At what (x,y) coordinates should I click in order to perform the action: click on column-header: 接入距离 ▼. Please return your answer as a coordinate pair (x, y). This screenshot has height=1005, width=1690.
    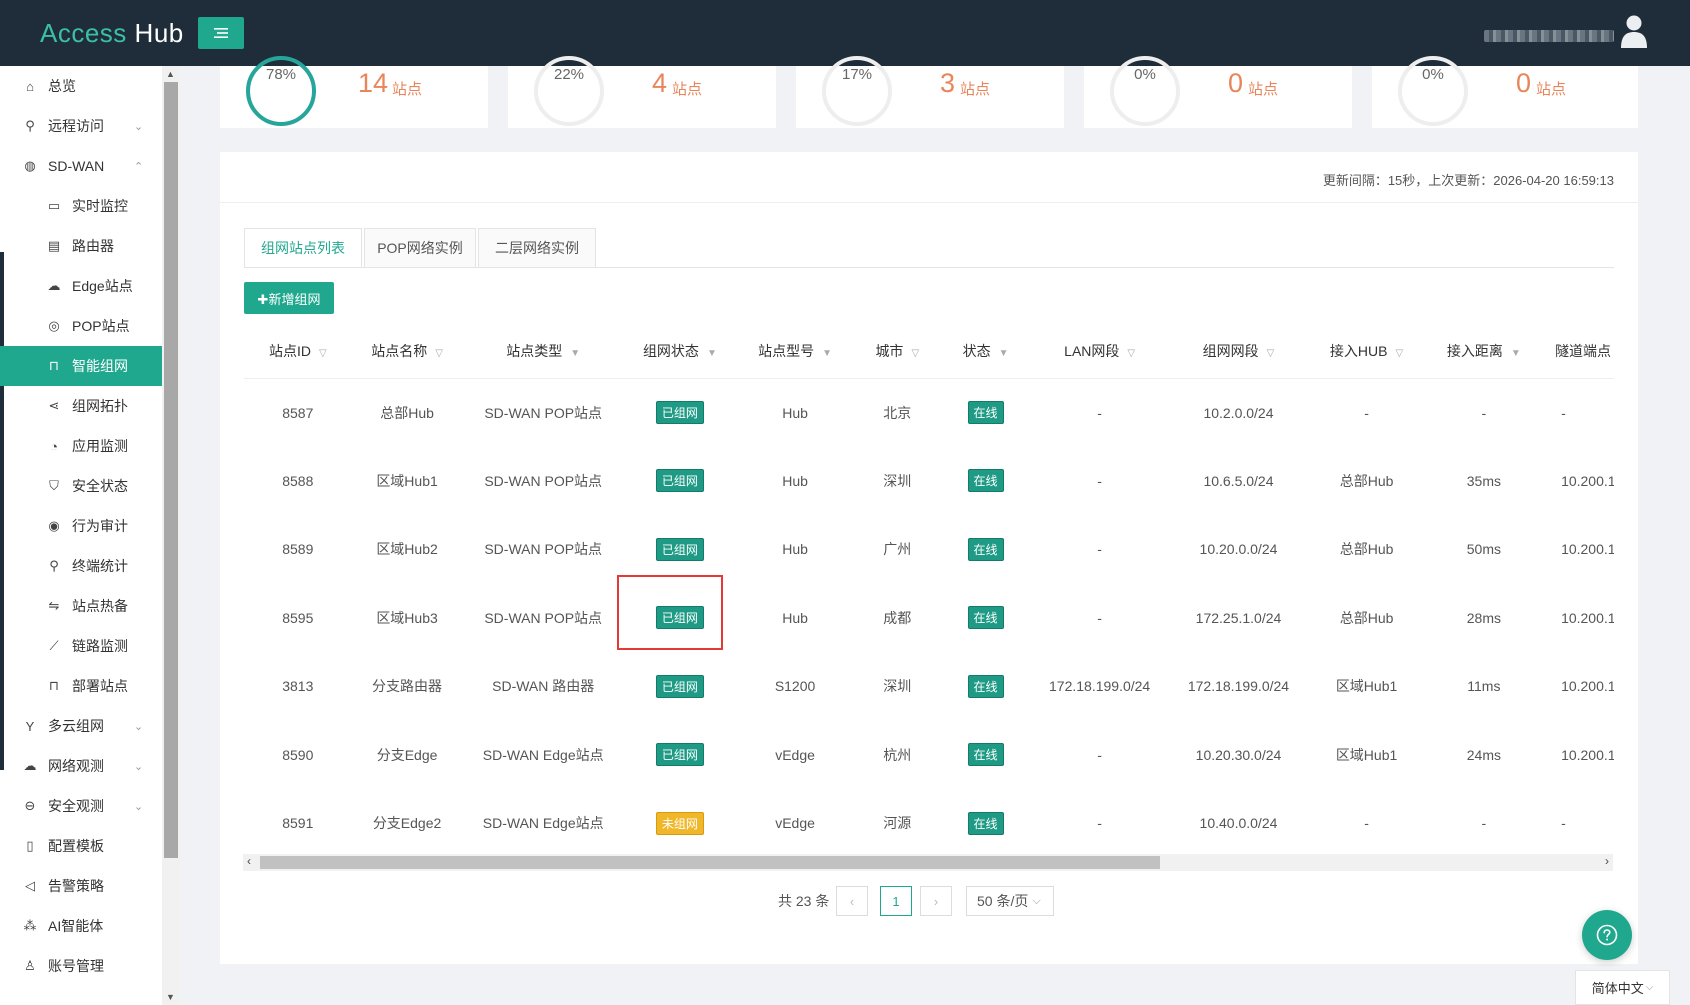
    Looking at the image, I should click on (1484, 351).